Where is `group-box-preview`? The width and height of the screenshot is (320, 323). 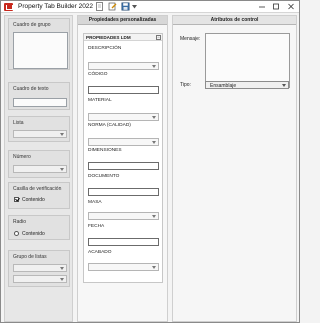
group-box-preview is located at coordinates (40, 50).